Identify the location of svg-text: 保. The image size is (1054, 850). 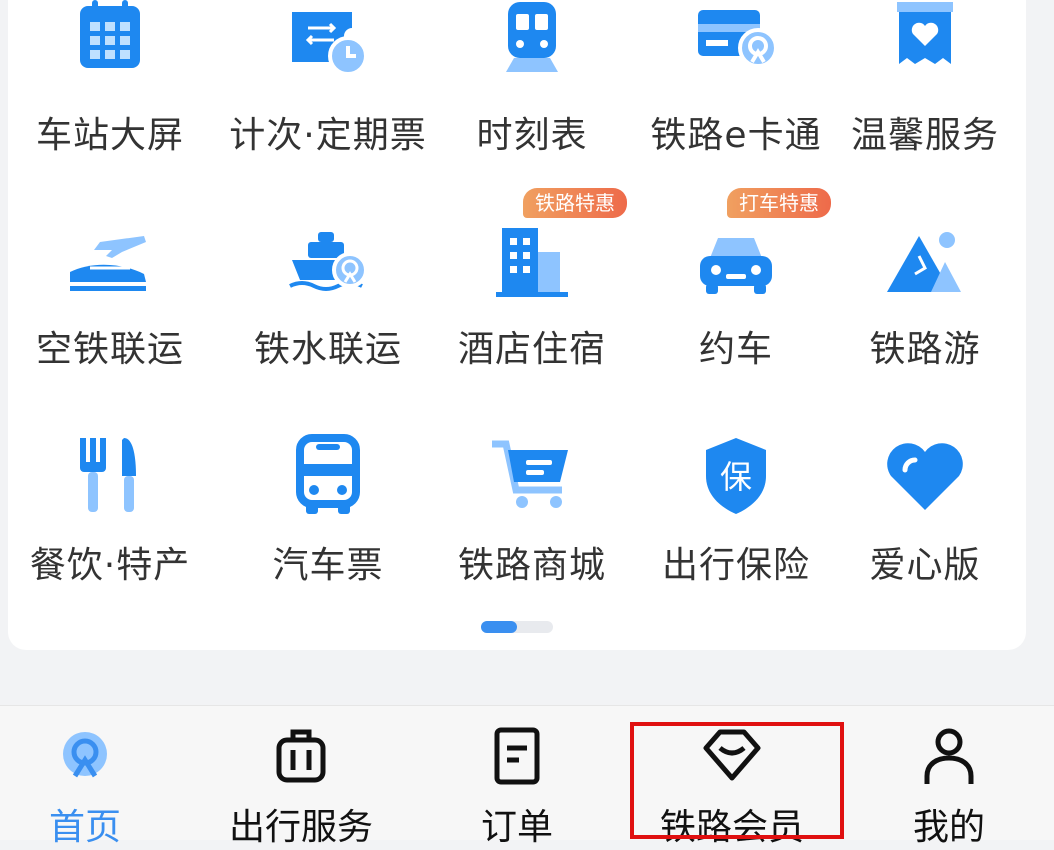
(736, 477).